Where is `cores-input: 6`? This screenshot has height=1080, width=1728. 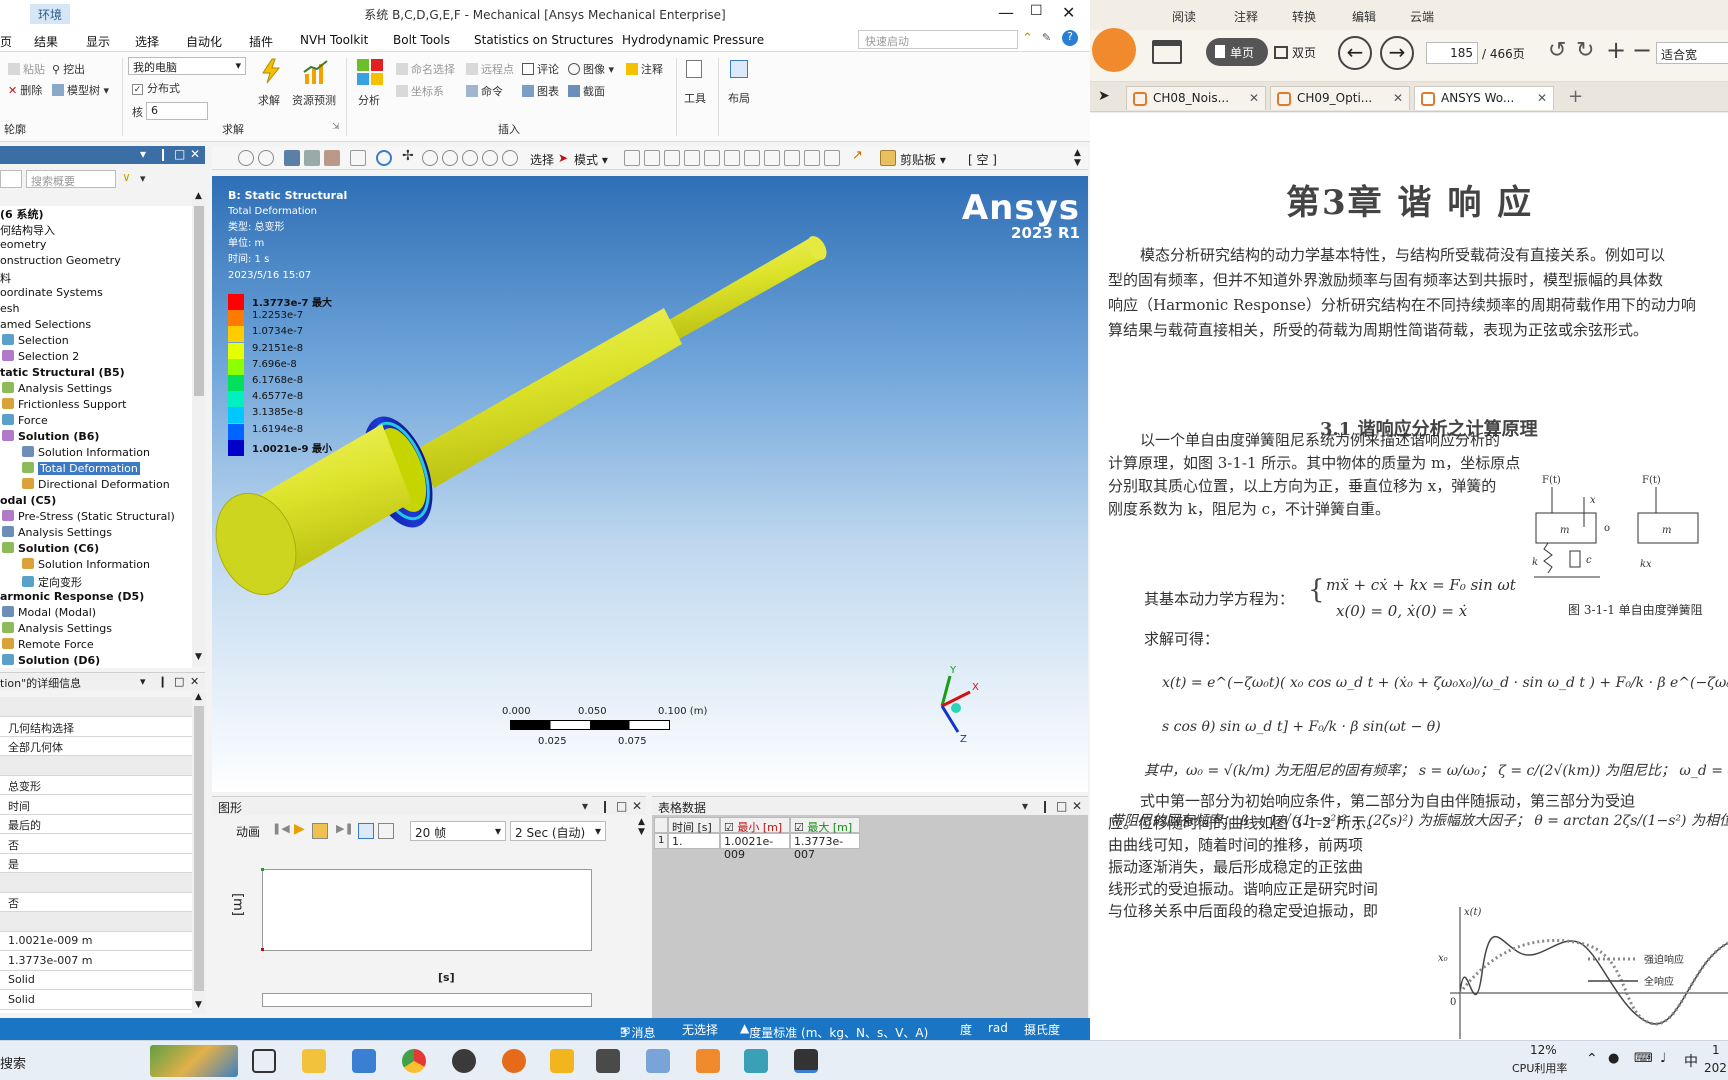 cores-input: 6 is located at coordinates (177, 111).